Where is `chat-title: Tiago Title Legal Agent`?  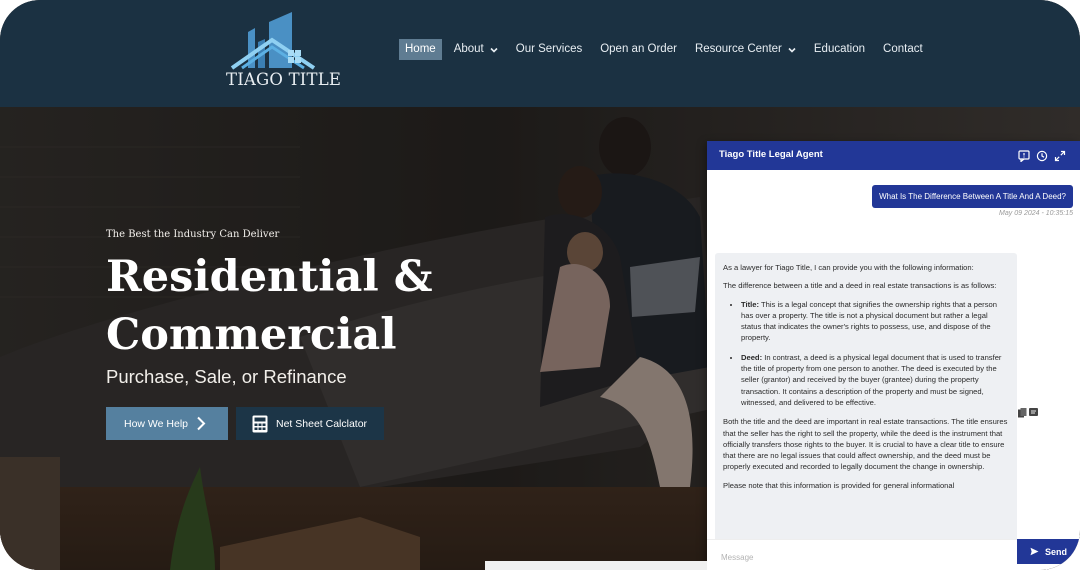
chat-title: Tiago Title Legal Agent is located at coordinates (771, 154).